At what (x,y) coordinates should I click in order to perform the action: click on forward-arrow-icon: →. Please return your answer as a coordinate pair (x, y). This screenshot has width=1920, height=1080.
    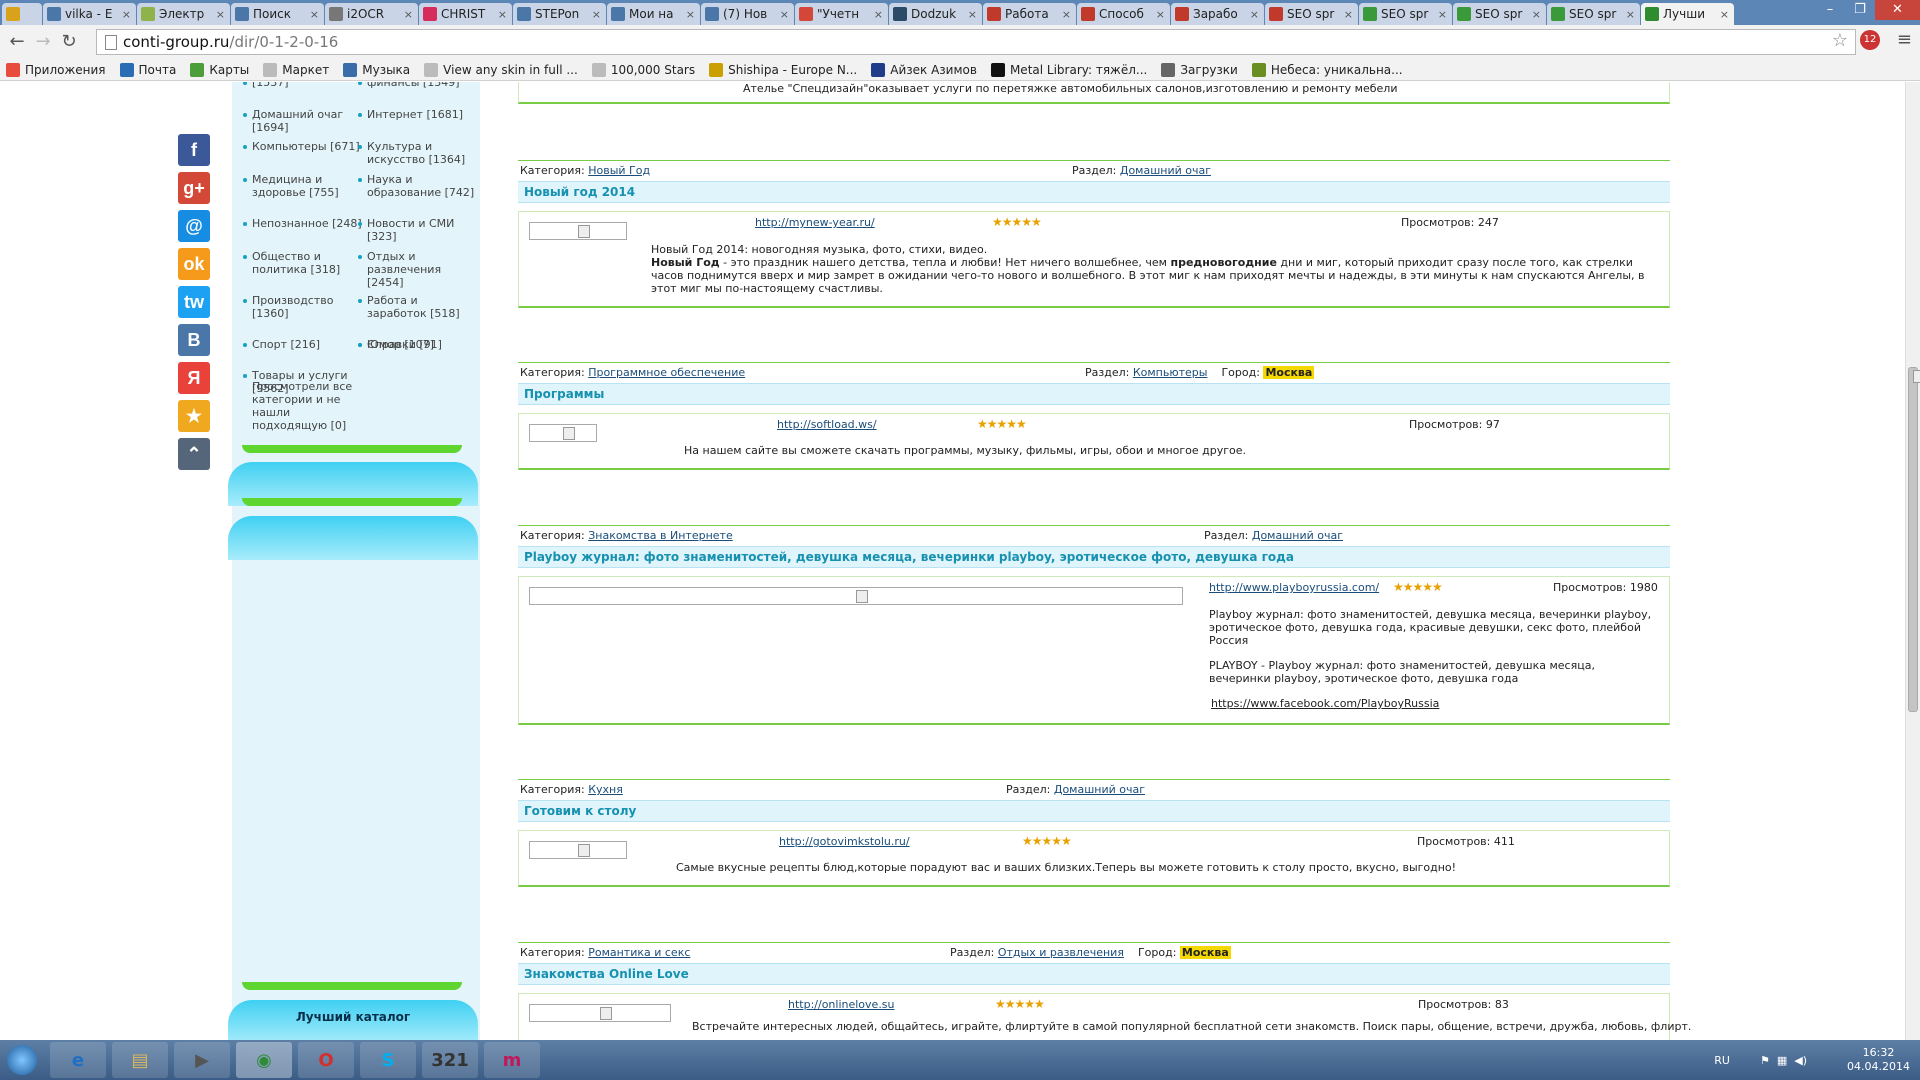
    Looking at the image, I should click on (43, 42).